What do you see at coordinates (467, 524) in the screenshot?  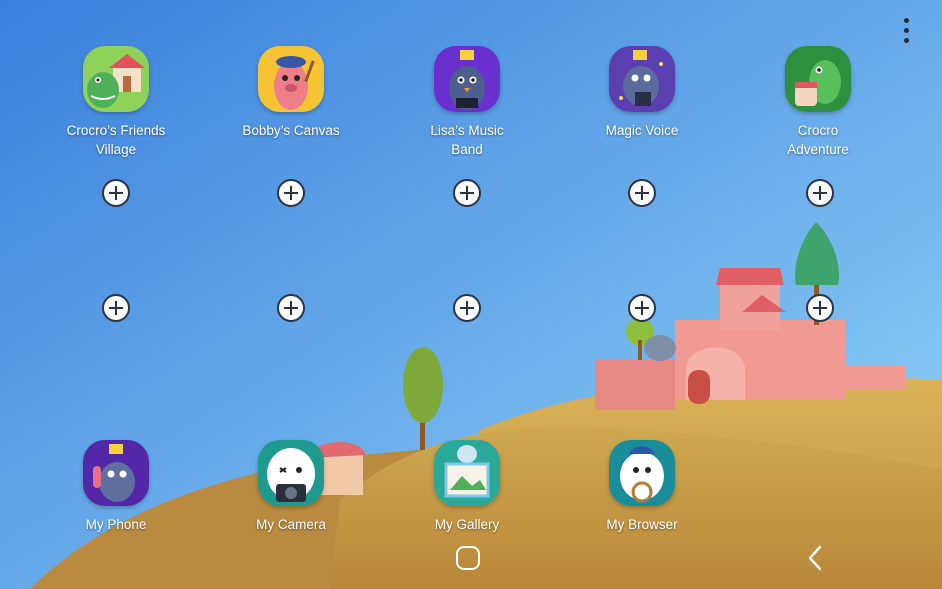 I see `app-label: My Gallery` at bounding box center [467, 524].